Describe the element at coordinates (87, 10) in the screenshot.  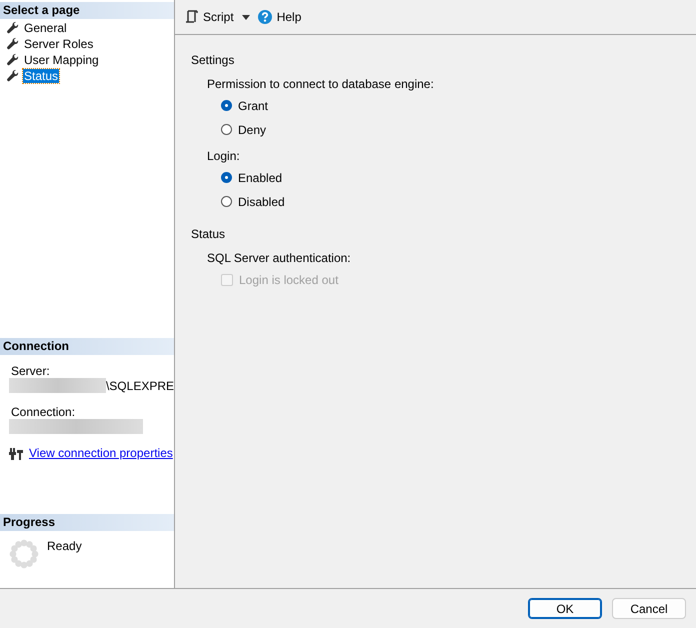
I see `panel-header: Select a page` at that location.